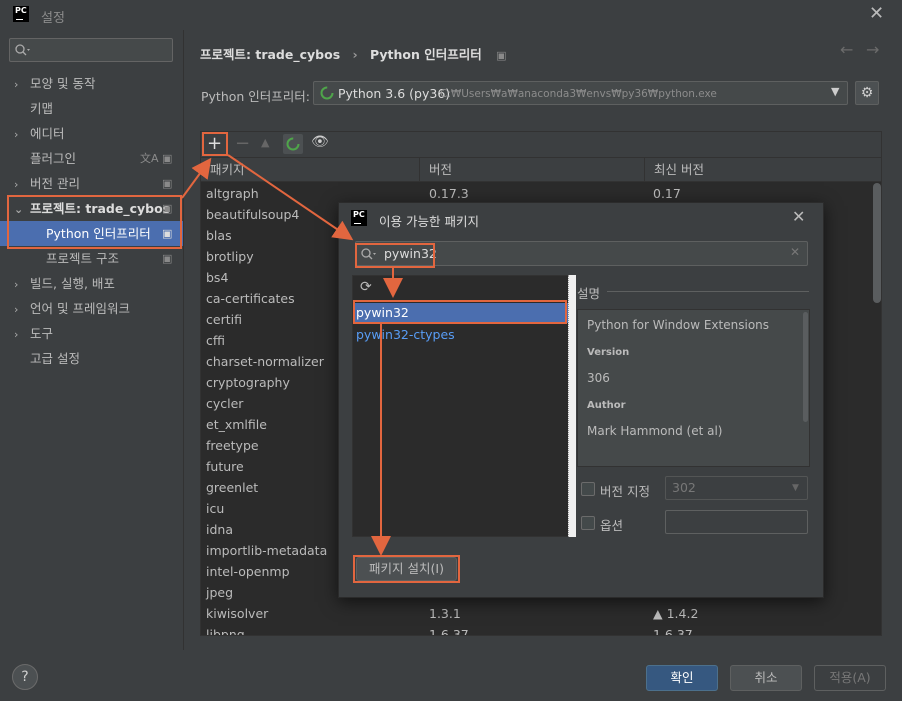  What do you see at coordinates (795, 252) in the screenshot?
I see `clear-search-icon: ✕` at bounding box center [795, 252].